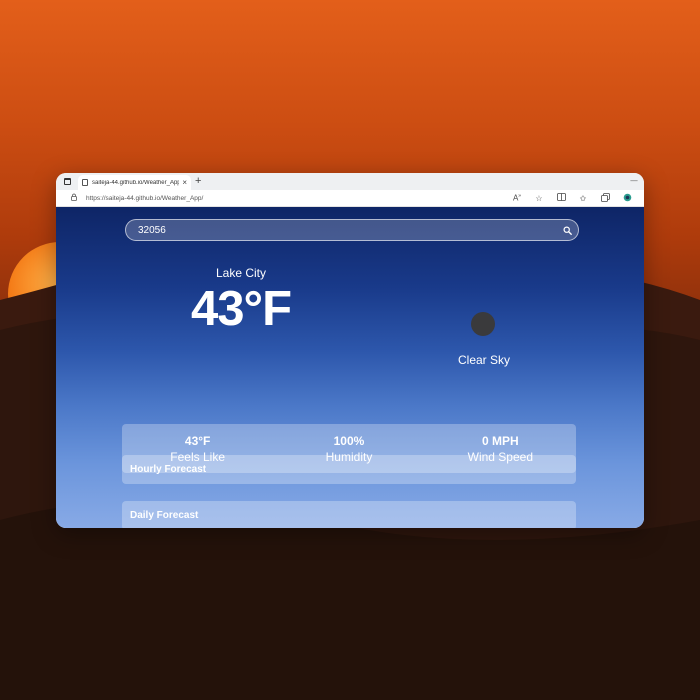  What do you see at coordinates (349, 440) in the screenshot?
I see `humidity-value: 100%` at bounding box center [349, 440].